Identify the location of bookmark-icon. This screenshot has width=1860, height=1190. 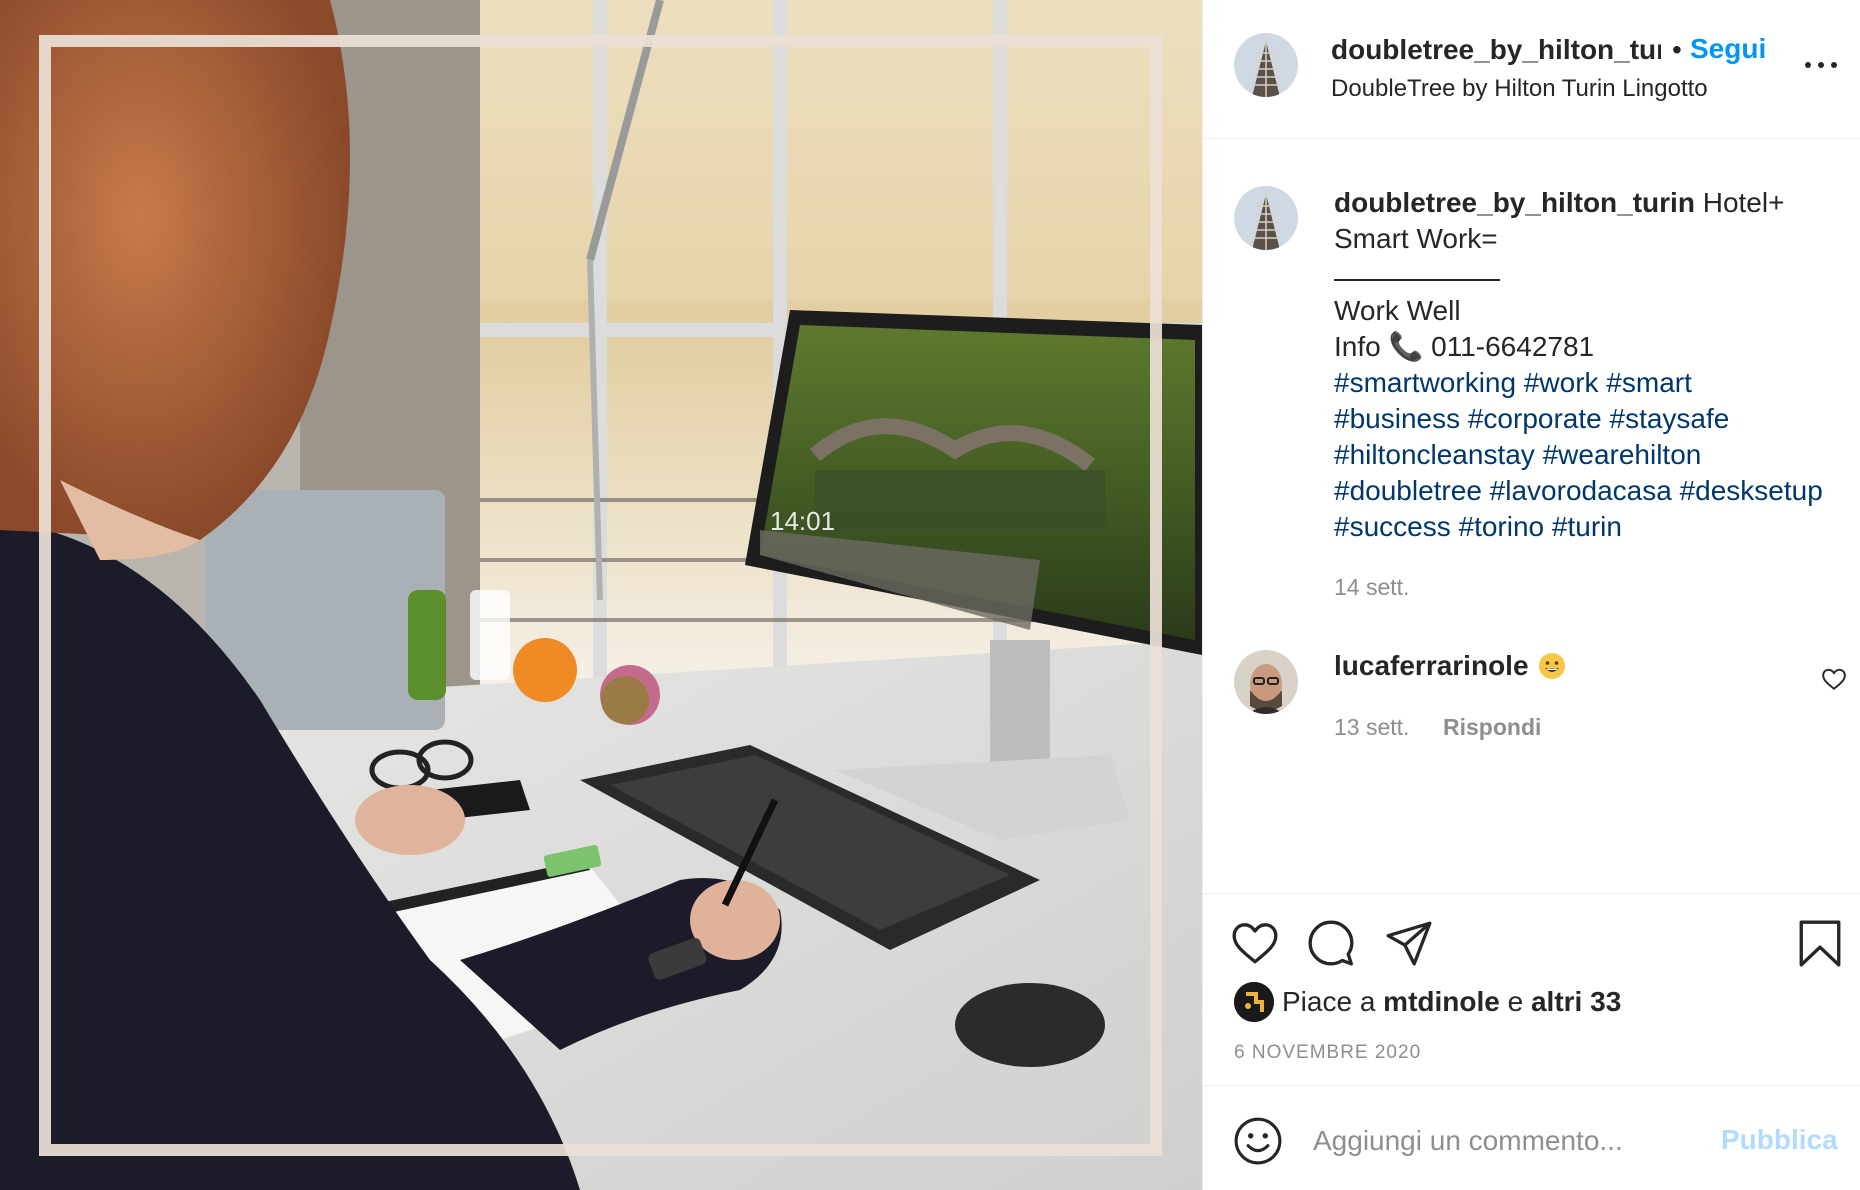
(1820, 943).